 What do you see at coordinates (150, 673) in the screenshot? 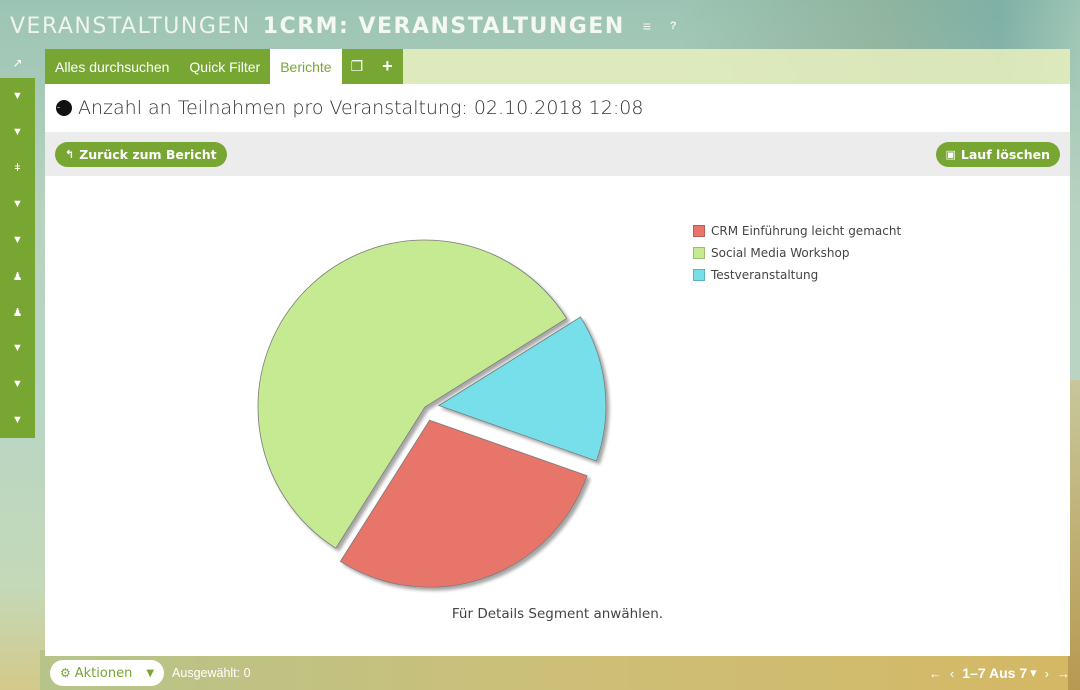
I see `chevron-down-icon: ▼` at bounding box center [150, 673].